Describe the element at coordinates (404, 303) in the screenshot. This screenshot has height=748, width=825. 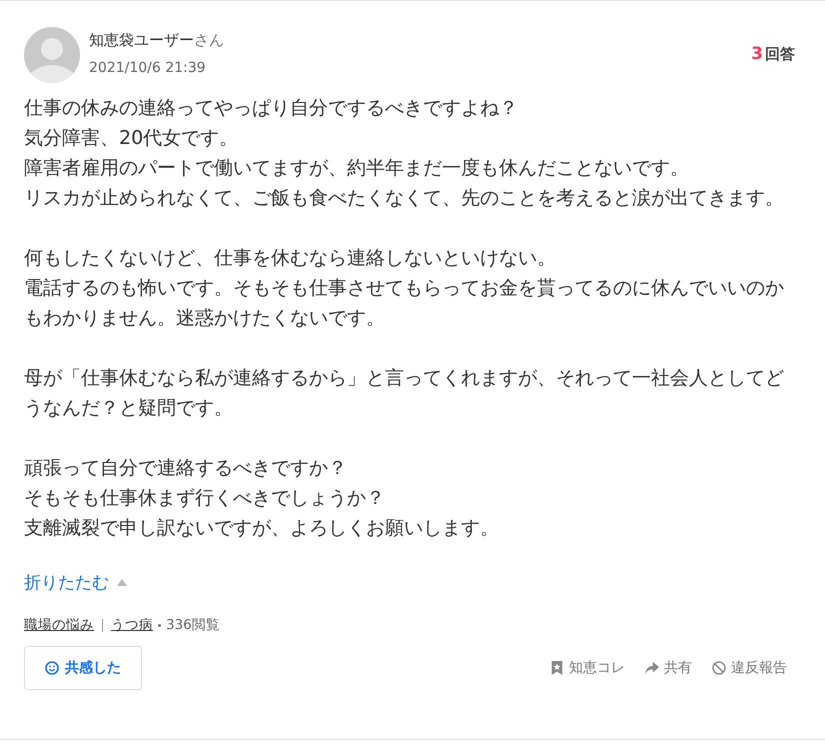
I see `question-text: 電話するのも怖いです。そもそも仕事させてもらってお金を貰ってるのに休んでいいのかもわかりません。迷惑かけたくないです。` at that location.